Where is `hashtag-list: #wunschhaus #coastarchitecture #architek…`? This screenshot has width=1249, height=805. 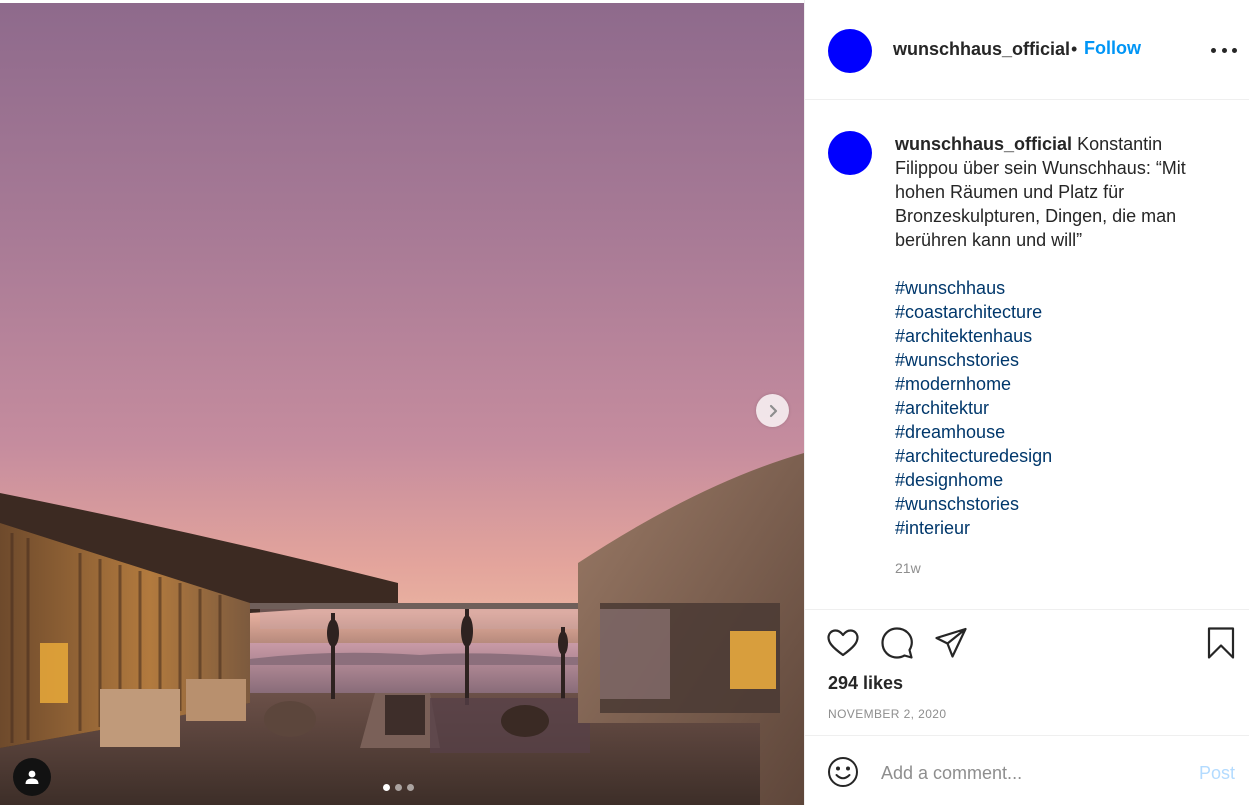 hashtag-list: #wunschhaus #coastarchitecture #architek… is located at coordinates (1060, 408).